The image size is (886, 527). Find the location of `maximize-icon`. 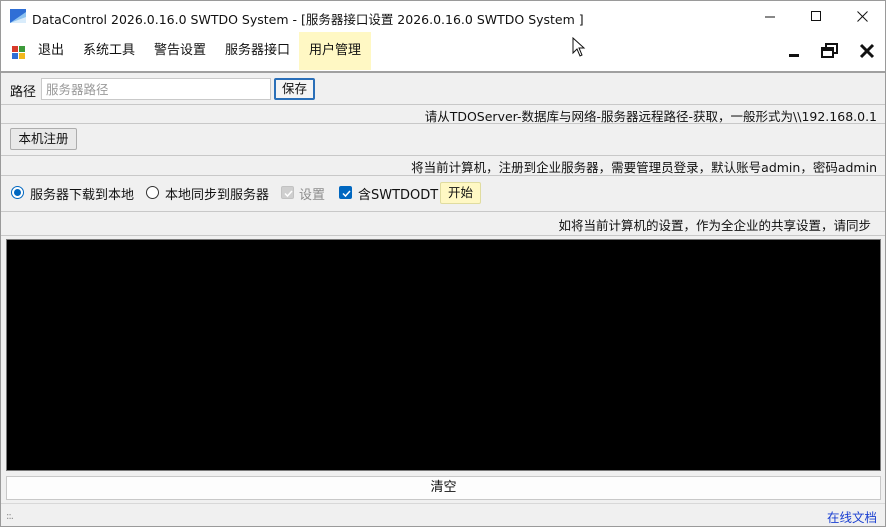

maximize-icon is located at coordinates (815, 16).